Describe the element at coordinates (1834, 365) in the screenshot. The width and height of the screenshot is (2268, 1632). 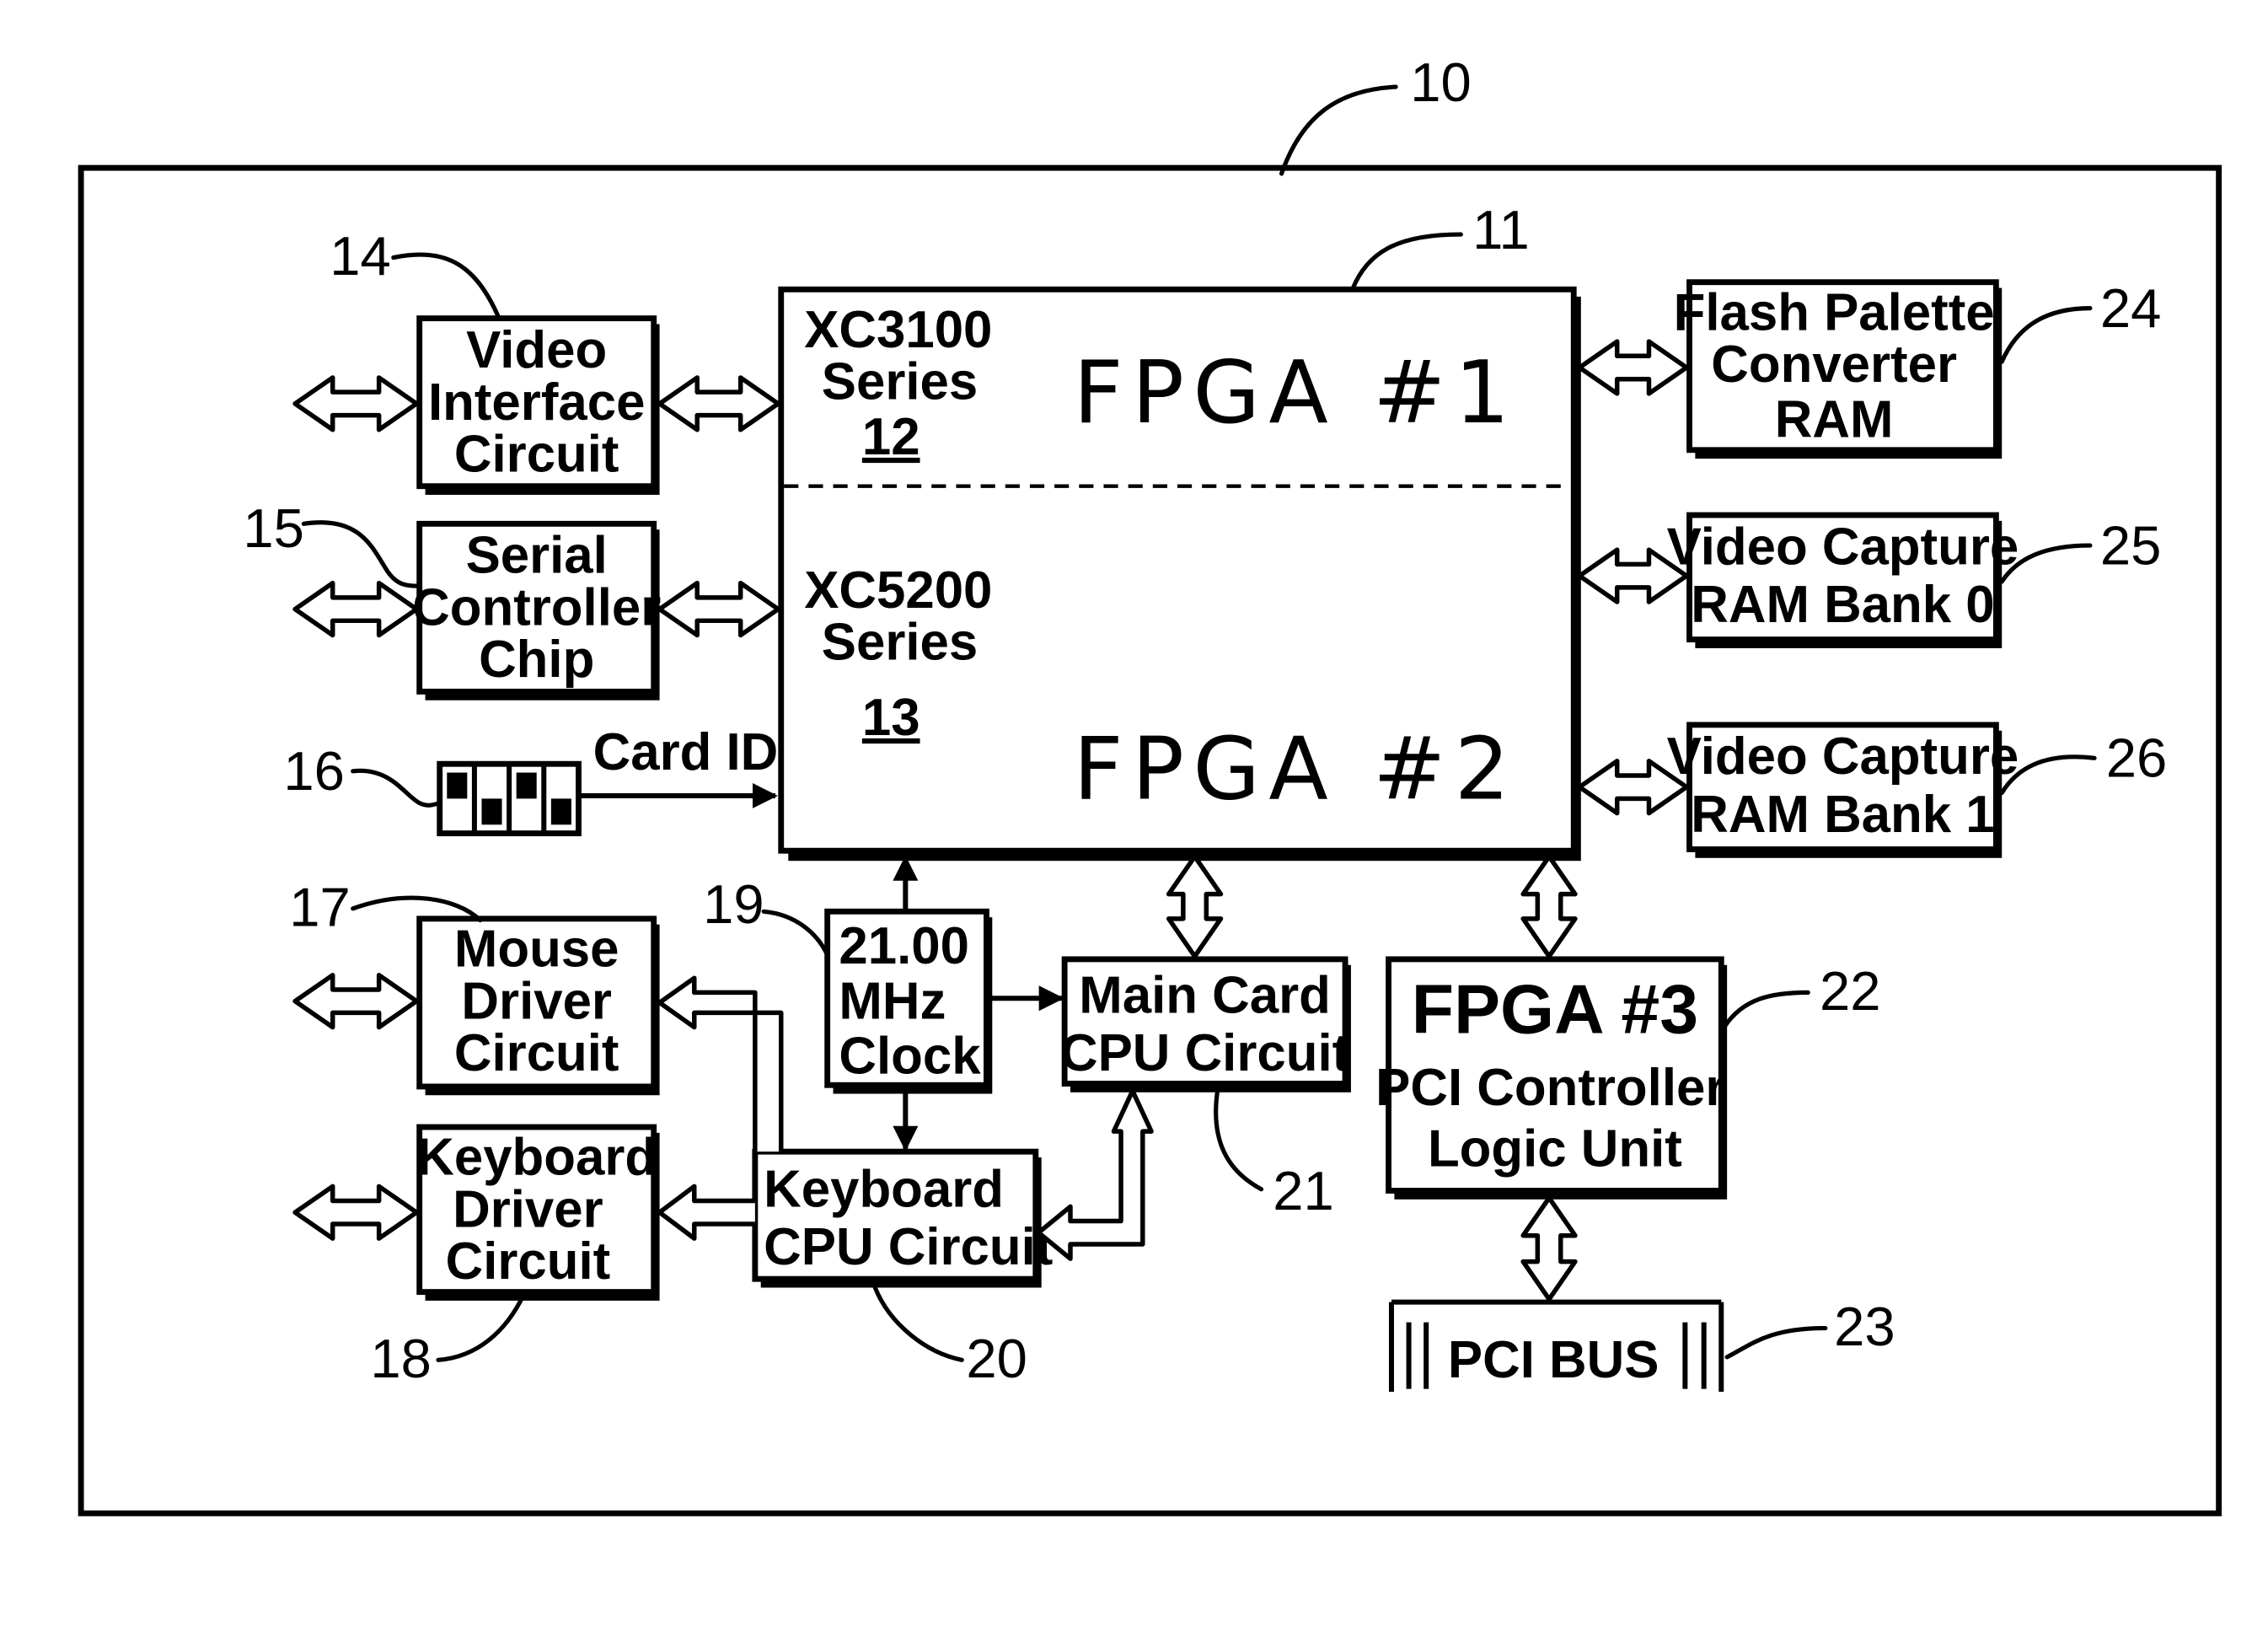
I see `svg-text: Converter` at that location.